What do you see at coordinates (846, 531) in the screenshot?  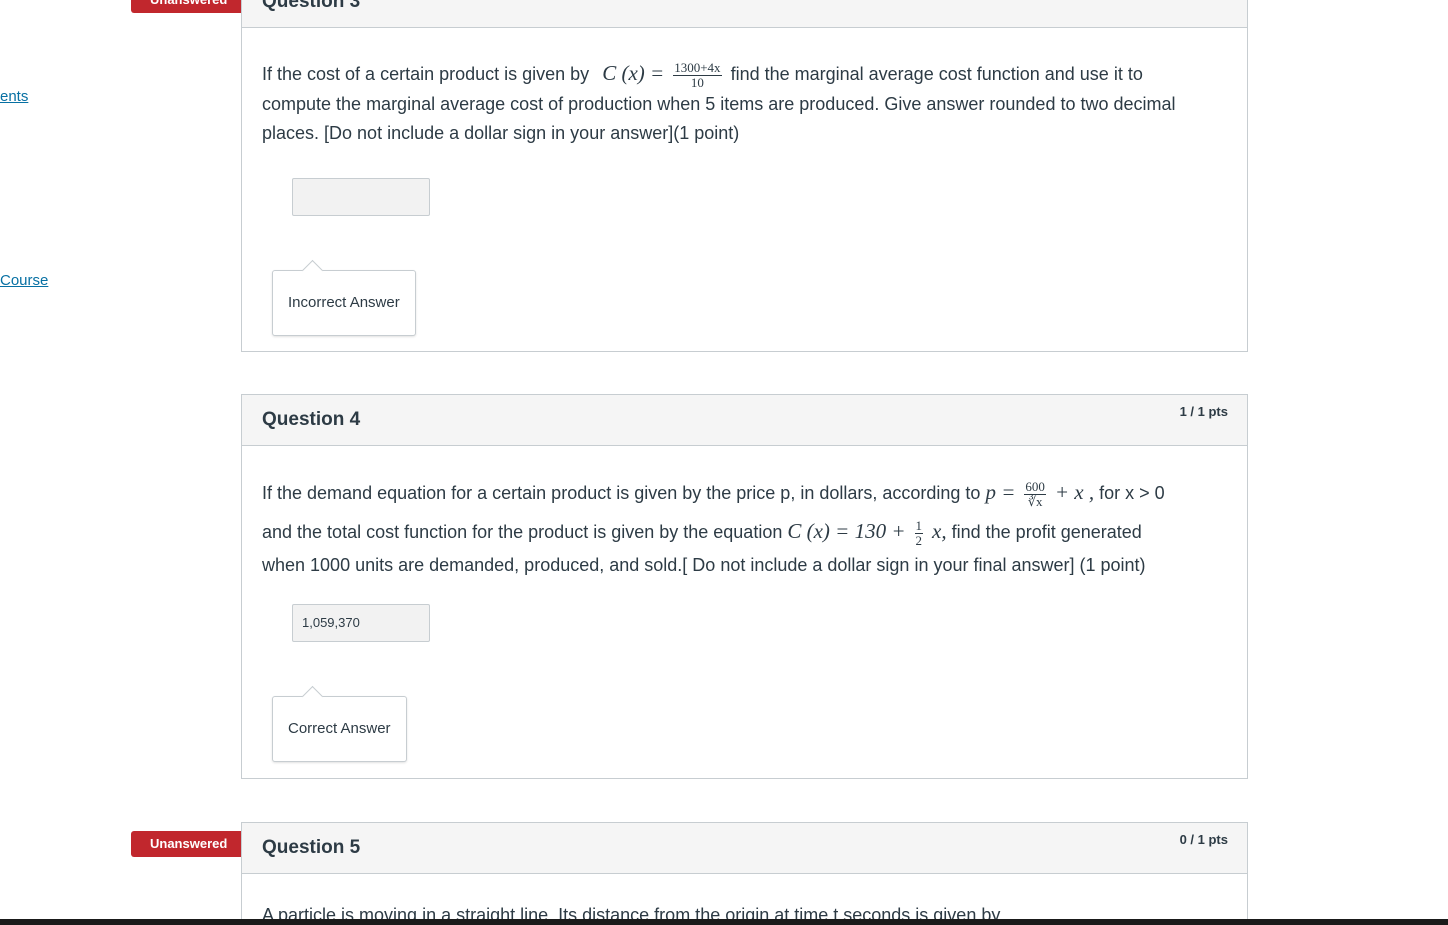 I see `q4-c-eq: C (x) = 130 +` at bounding box center [846, 531].